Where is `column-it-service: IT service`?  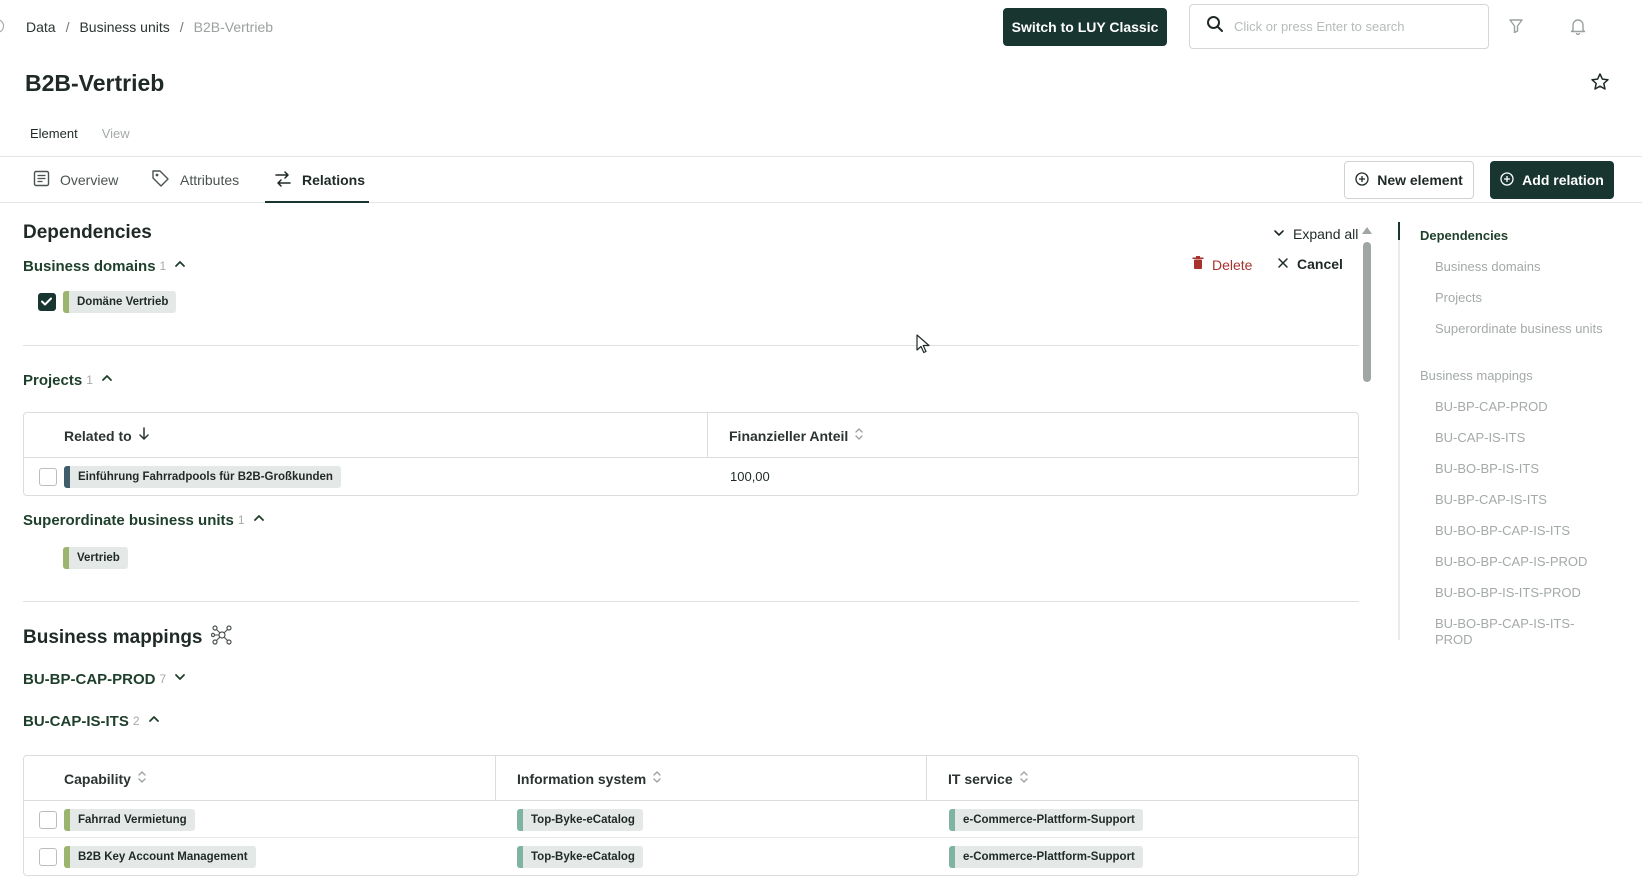 column-it-service: IT service is located at coordinates (988, 778).